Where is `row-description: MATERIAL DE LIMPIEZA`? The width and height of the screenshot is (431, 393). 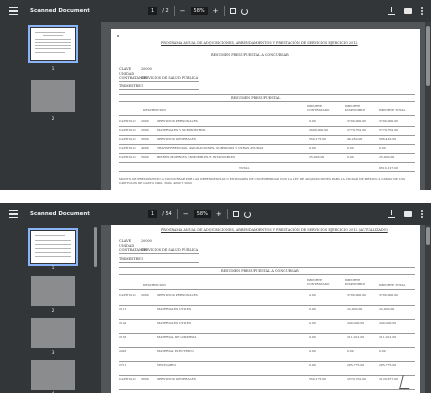 row-description: MATERIAL DE LIMPIEZA is located at coordinates (177, 337).